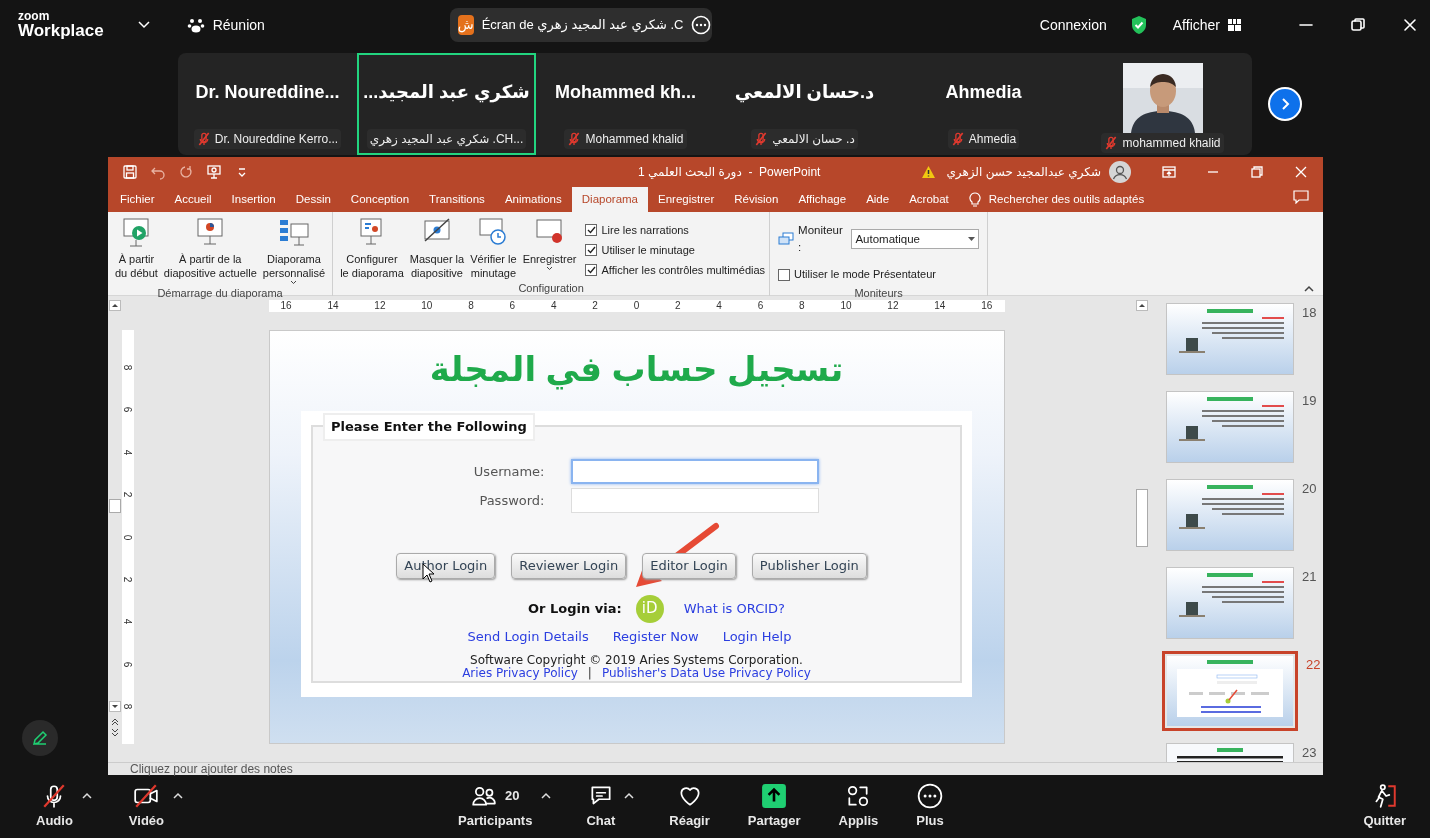  Describe the element at coordinates (715, 768) in the screenshot. I see `notes-field: Cliquez pour ajouter des notes` at that location.